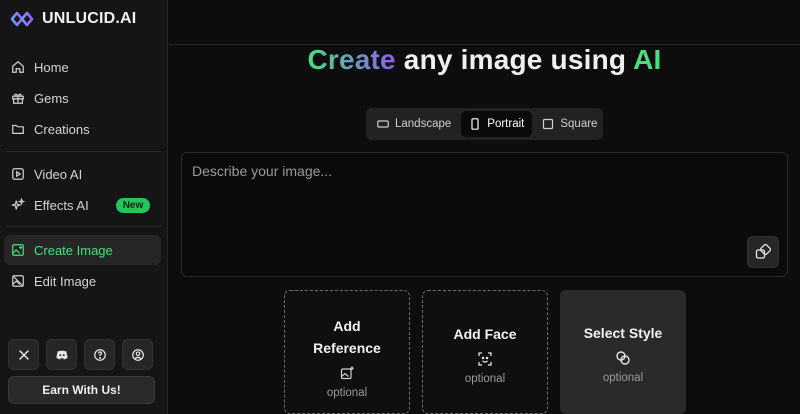 Image resolution: width=800 pixels, height=414 pixels. I want to click on card-title: Reference, so click(347, 348).